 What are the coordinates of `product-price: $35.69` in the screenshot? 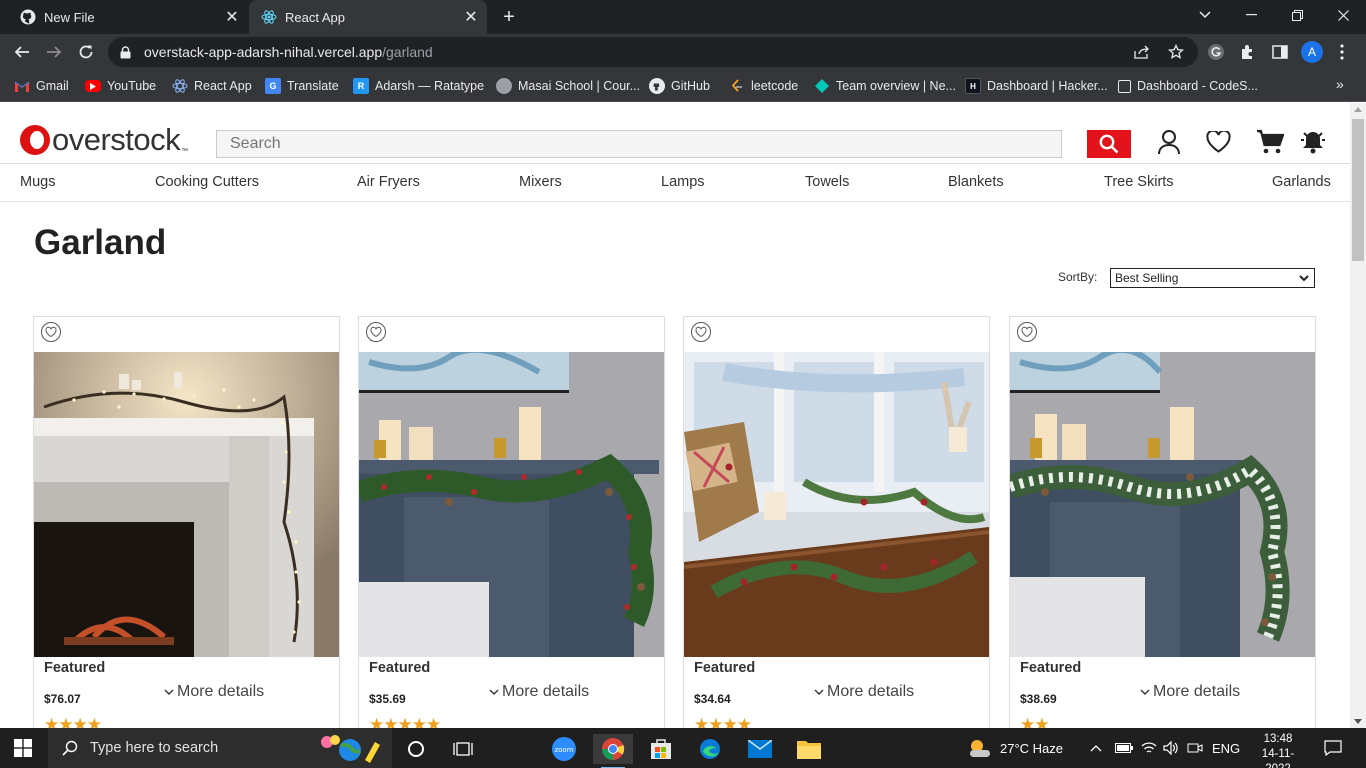 It's located at (387, 699).